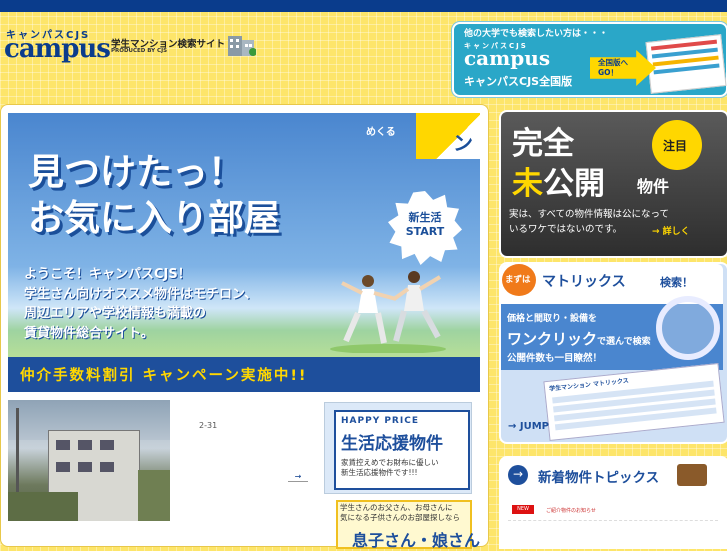 This screenshot has width=727, height=551. Describe the element at coordinates (381, 132) in the screenshot. I see `peel-hint: めくる` at that location.